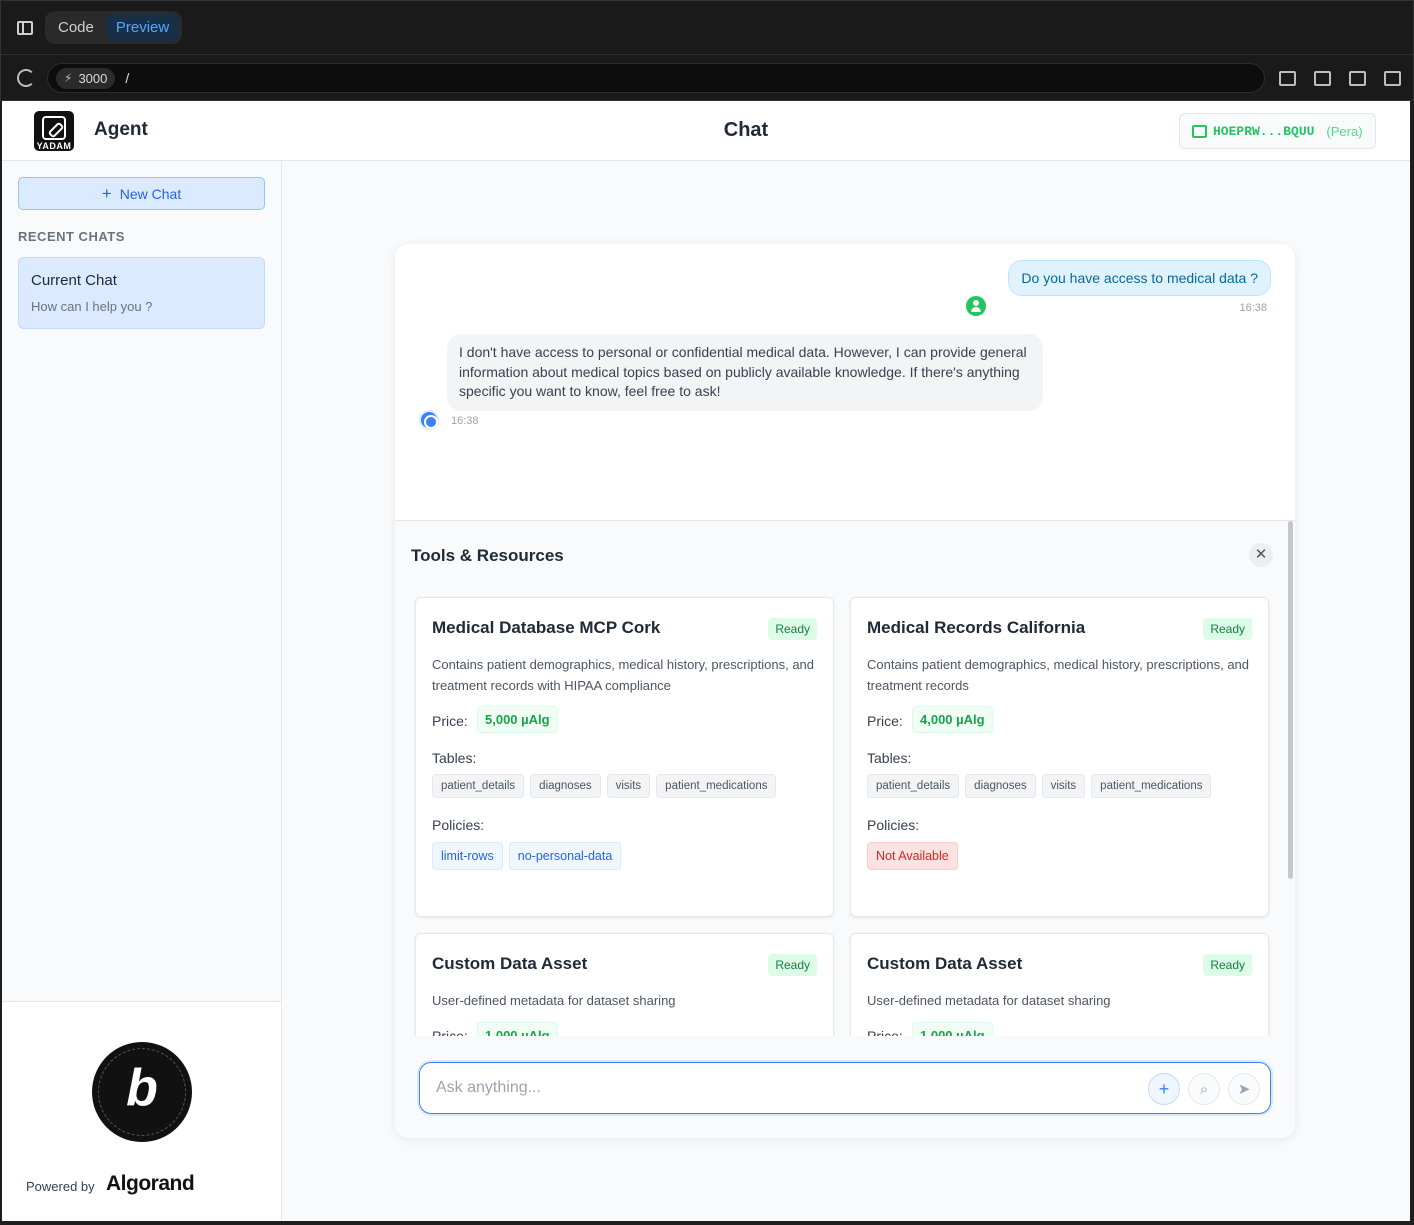 The image size is (1414, 1225). I want to click on policy-tags: limit-rows no-personal-data, so click(527, 856).